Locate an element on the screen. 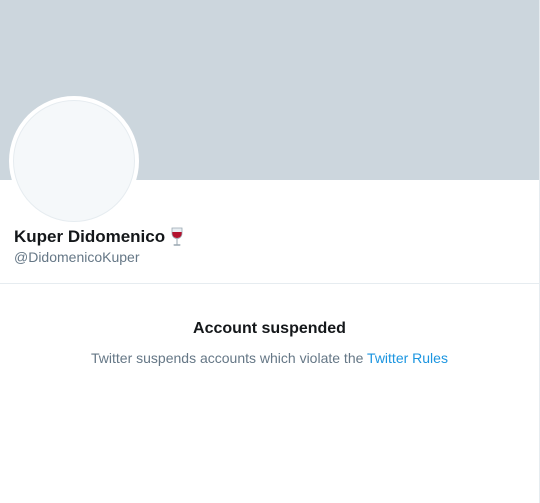 Image resolution: width=540 pixels, height=503 pixels. section-divider is located at coordinates (269, 283).